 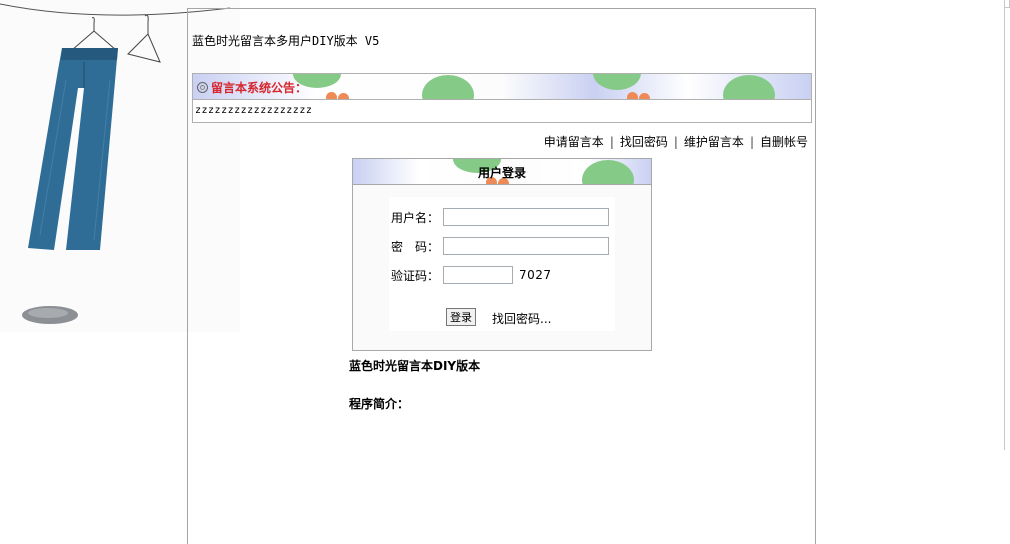 I want to click on announcement-box: 留言本系统公告： zzzzzzzzzzzzzzzzzz, so click(x=502, y=98).